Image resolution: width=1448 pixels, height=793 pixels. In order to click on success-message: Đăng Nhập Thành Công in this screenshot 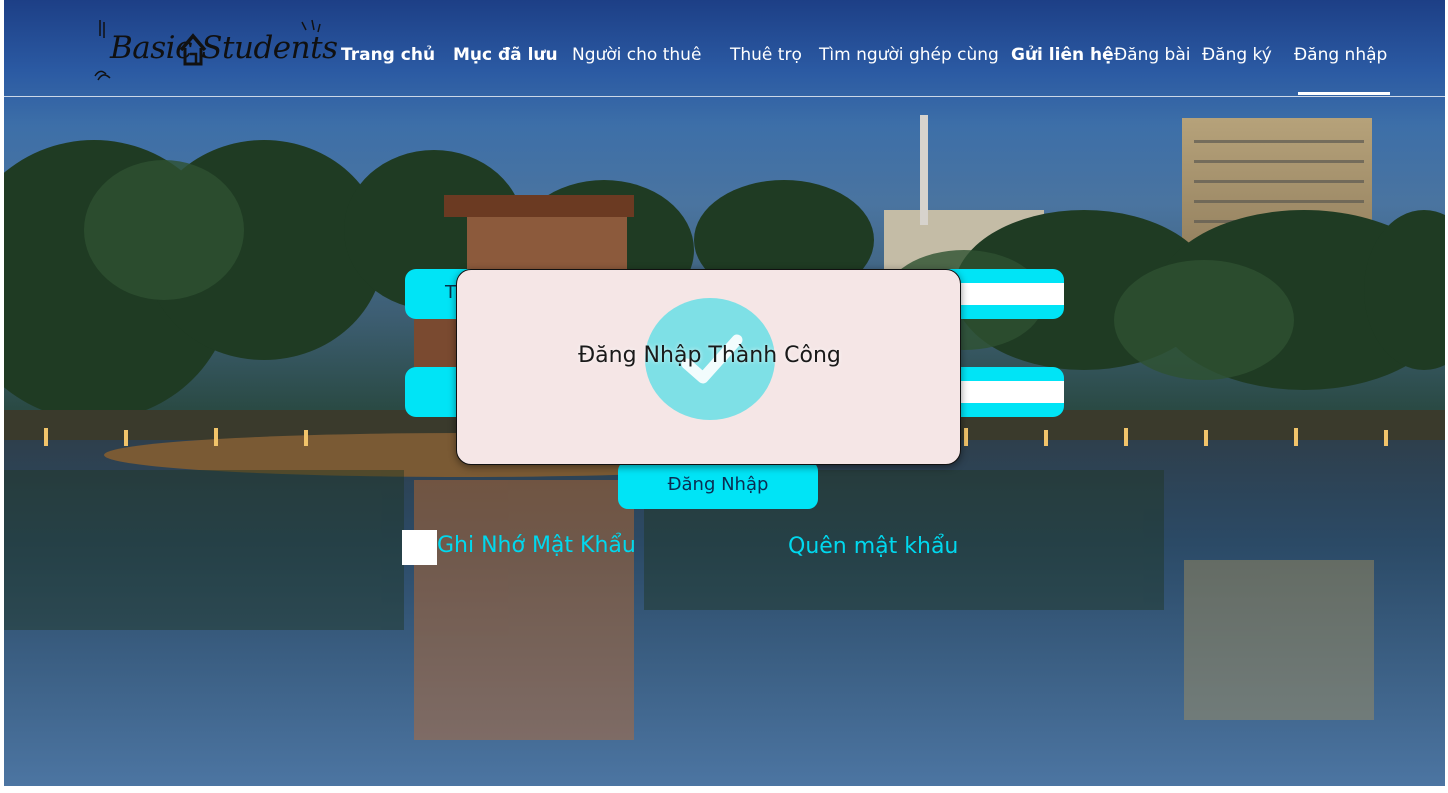, I will do `click(709, 355)`.